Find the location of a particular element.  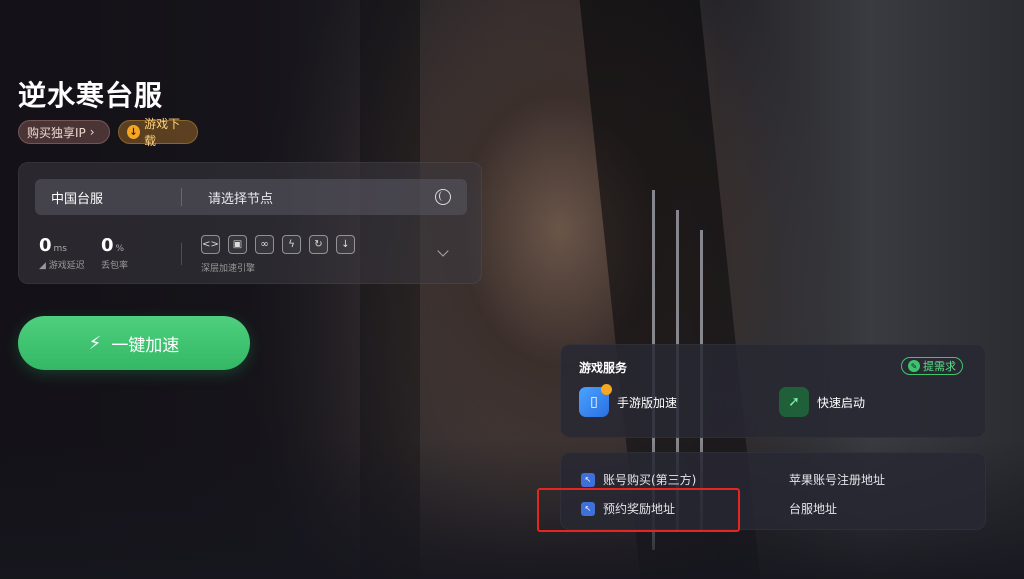

loss-value: 0 is located at coordinates (107, 245).